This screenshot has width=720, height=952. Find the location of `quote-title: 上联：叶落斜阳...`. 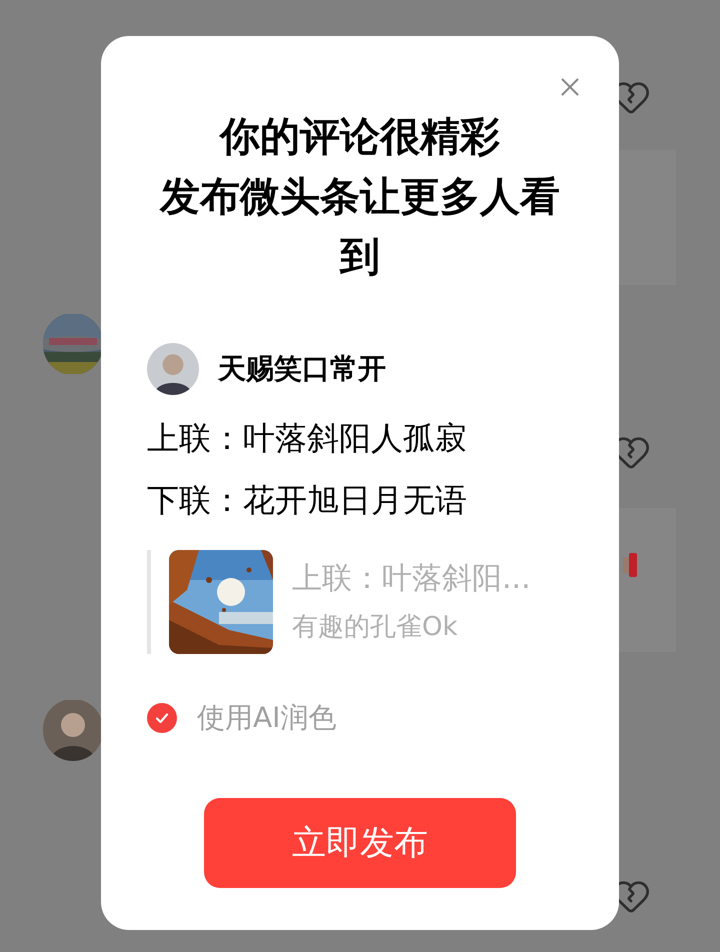

quote-title: 上联：叶落斜阳... is located at coordinates (411, 579).